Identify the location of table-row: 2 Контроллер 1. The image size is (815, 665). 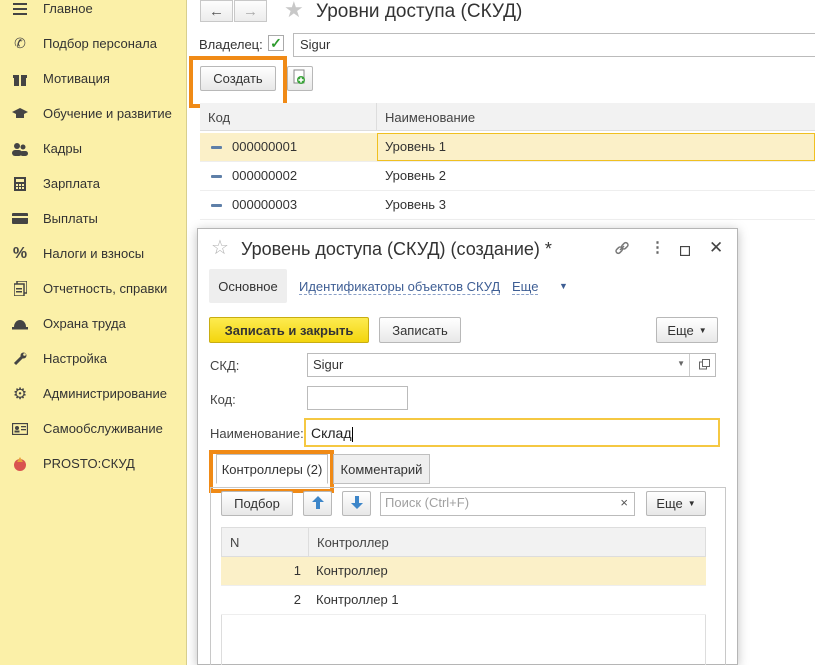
(463, 600).